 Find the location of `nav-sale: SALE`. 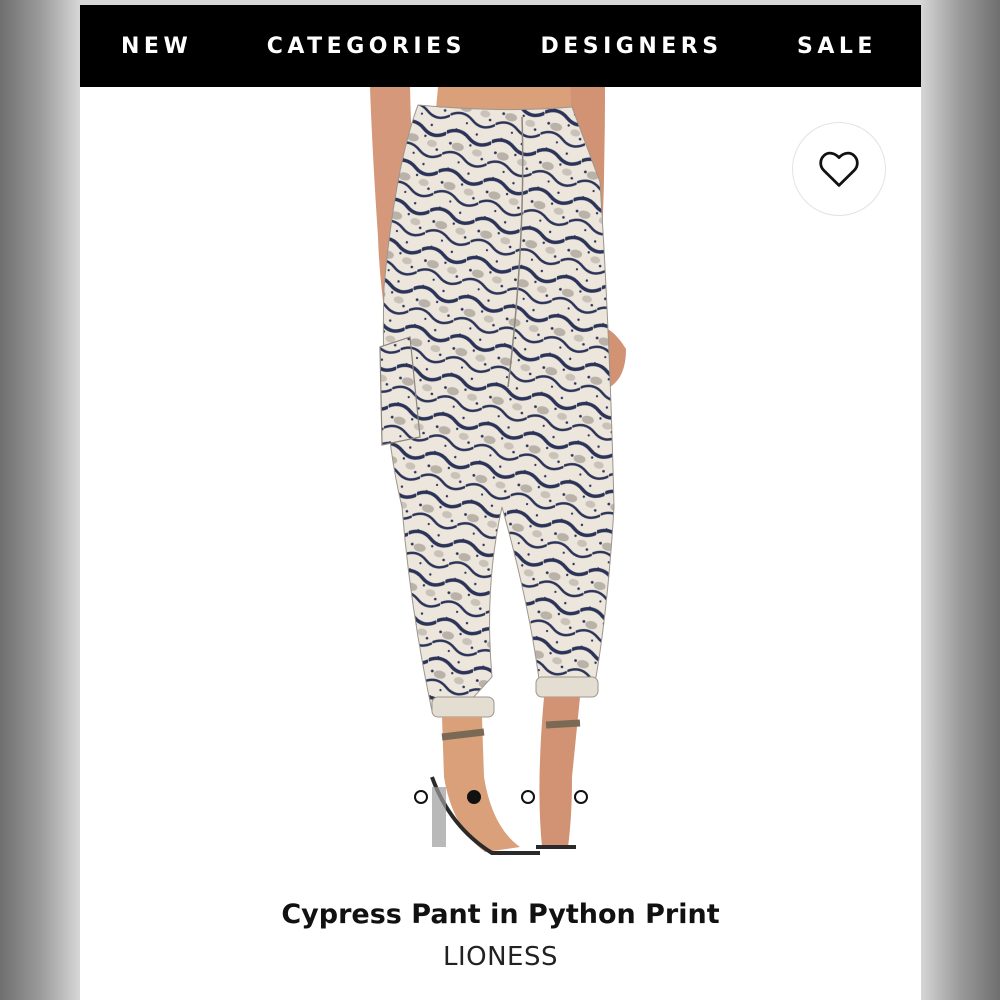

nav-sale: SALE is located at coordinates (837, 46).